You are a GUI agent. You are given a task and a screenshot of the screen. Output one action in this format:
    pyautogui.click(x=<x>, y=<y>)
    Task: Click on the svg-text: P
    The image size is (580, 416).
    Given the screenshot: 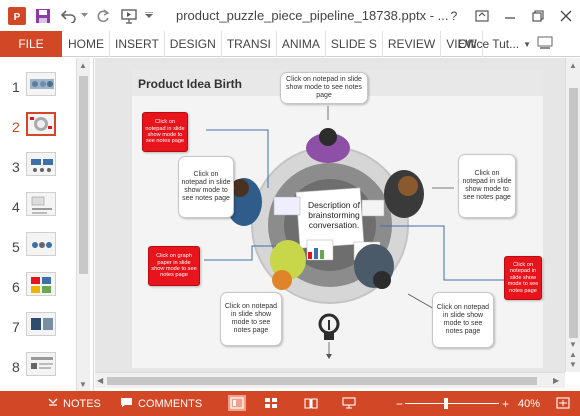 What is the action you would take?
    pyautogui.click(x=17, y=17)
    